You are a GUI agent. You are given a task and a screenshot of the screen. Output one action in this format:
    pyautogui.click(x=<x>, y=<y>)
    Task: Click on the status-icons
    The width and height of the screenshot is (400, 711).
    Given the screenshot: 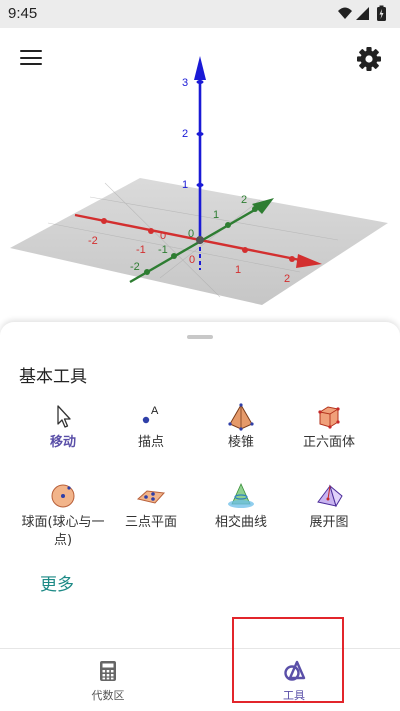 What is the action you would take?
    pyautogui.click(x=364, y=14)
    